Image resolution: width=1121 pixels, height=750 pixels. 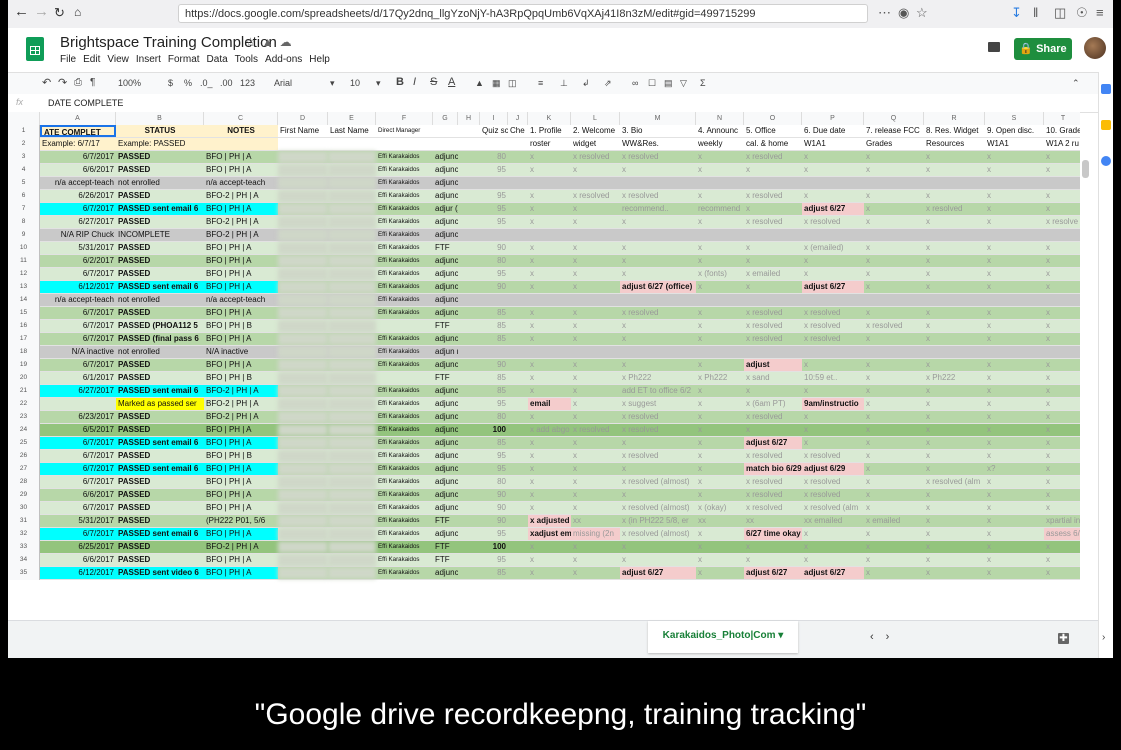 I want to click on column-header-t: T, so click(x=1062, y=118).